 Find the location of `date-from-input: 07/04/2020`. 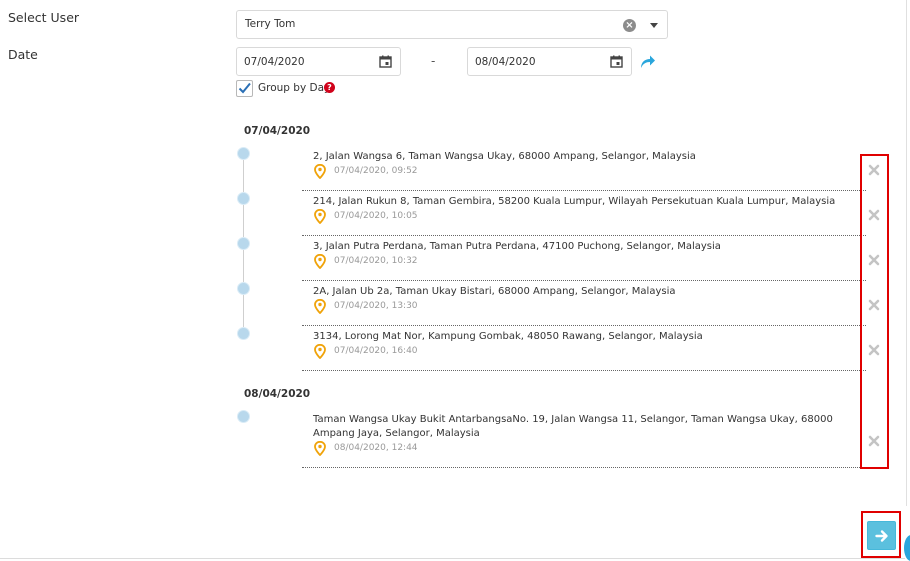

date-from-input: 07/04/2020 is located at coordinates (318, 61).